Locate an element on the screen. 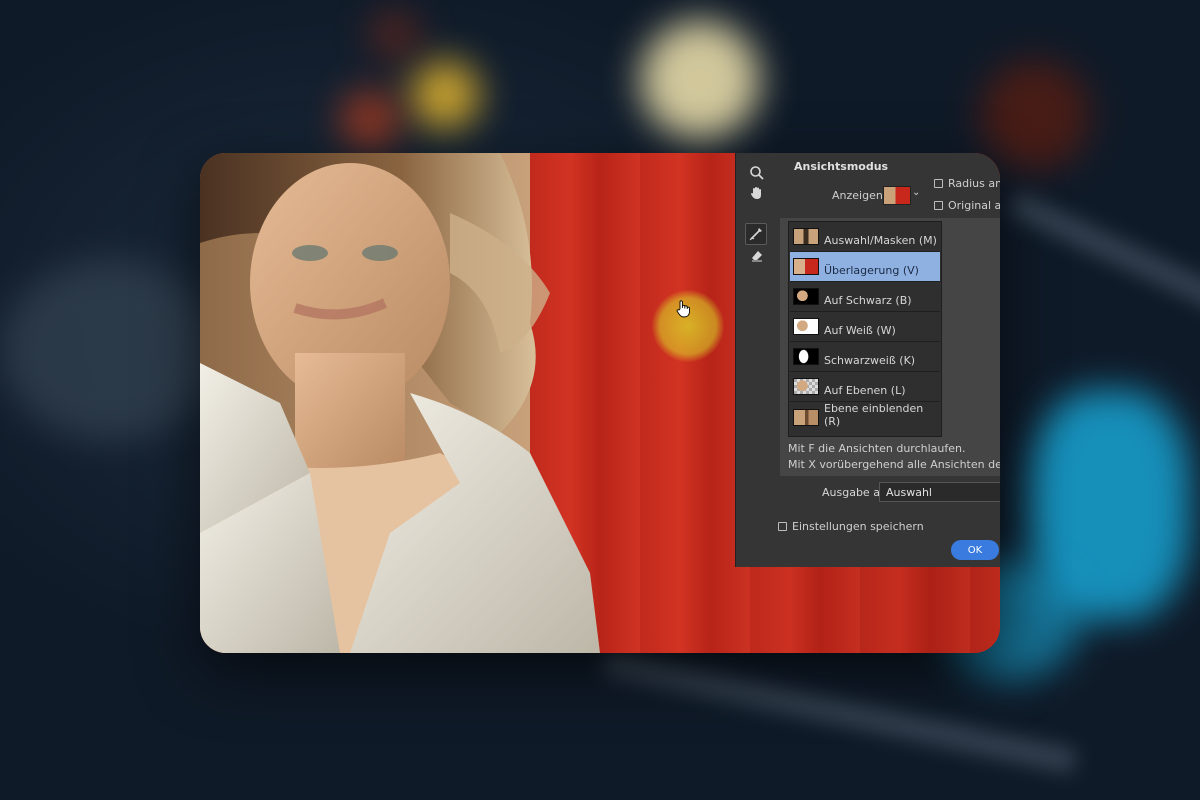  view-mode-label: Ebene einblenden (R) is located at coordinates (874, 415).